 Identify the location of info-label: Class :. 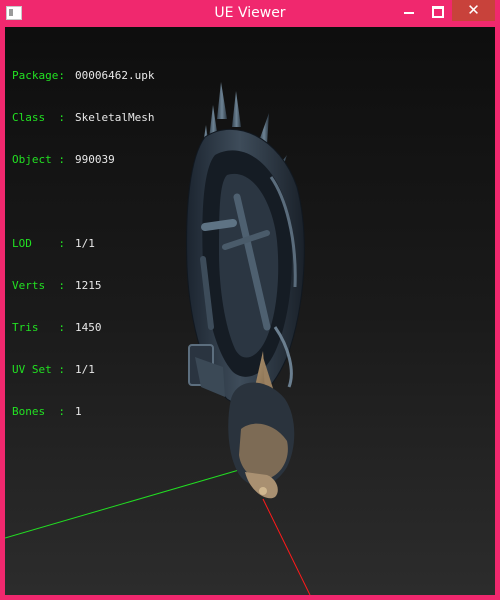
(38, 117).